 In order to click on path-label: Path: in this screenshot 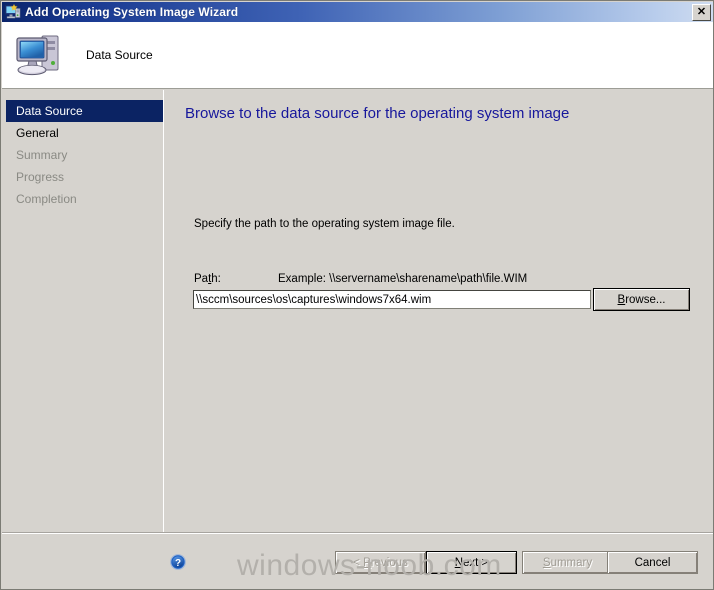, I will do `click(207, 279)`.